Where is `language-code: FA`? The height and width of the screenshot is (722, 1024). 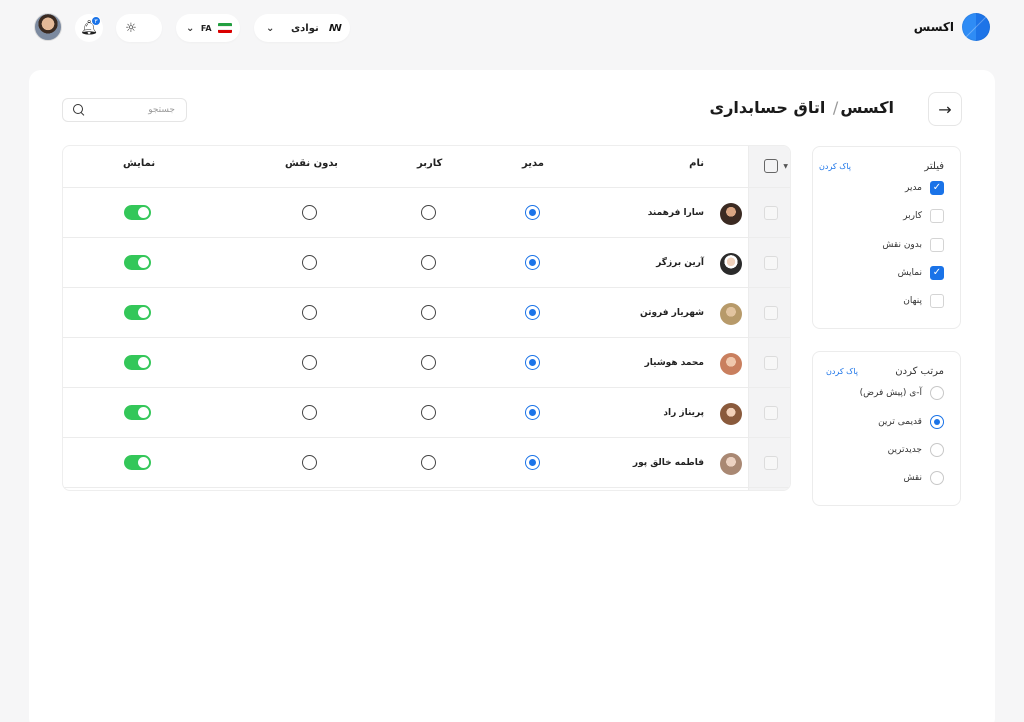 language-code: FA is located at coordinates (206, 28).